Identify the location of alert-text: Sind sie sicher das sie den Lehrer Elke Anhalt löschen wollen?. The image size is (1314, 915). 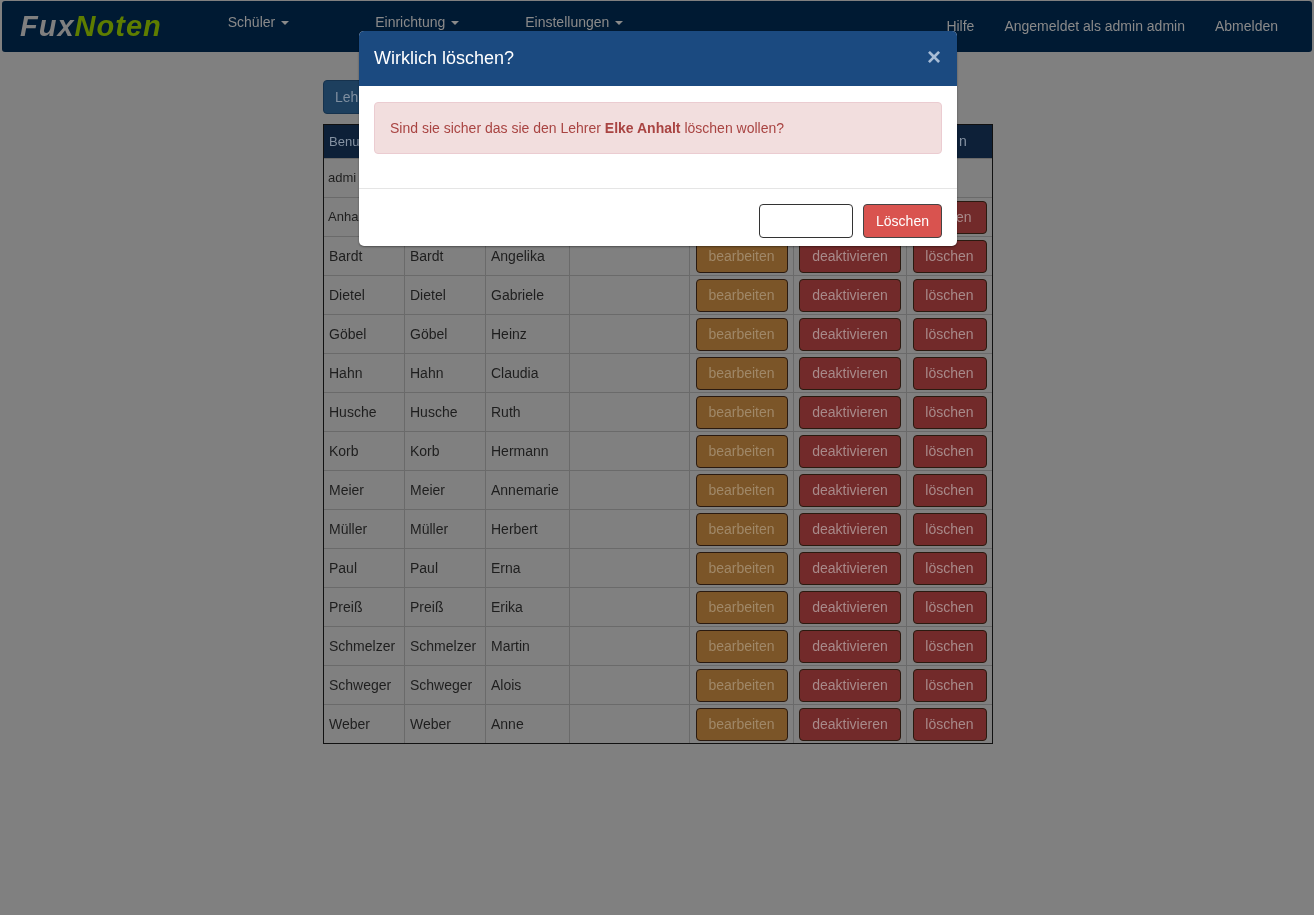
(587, 128).